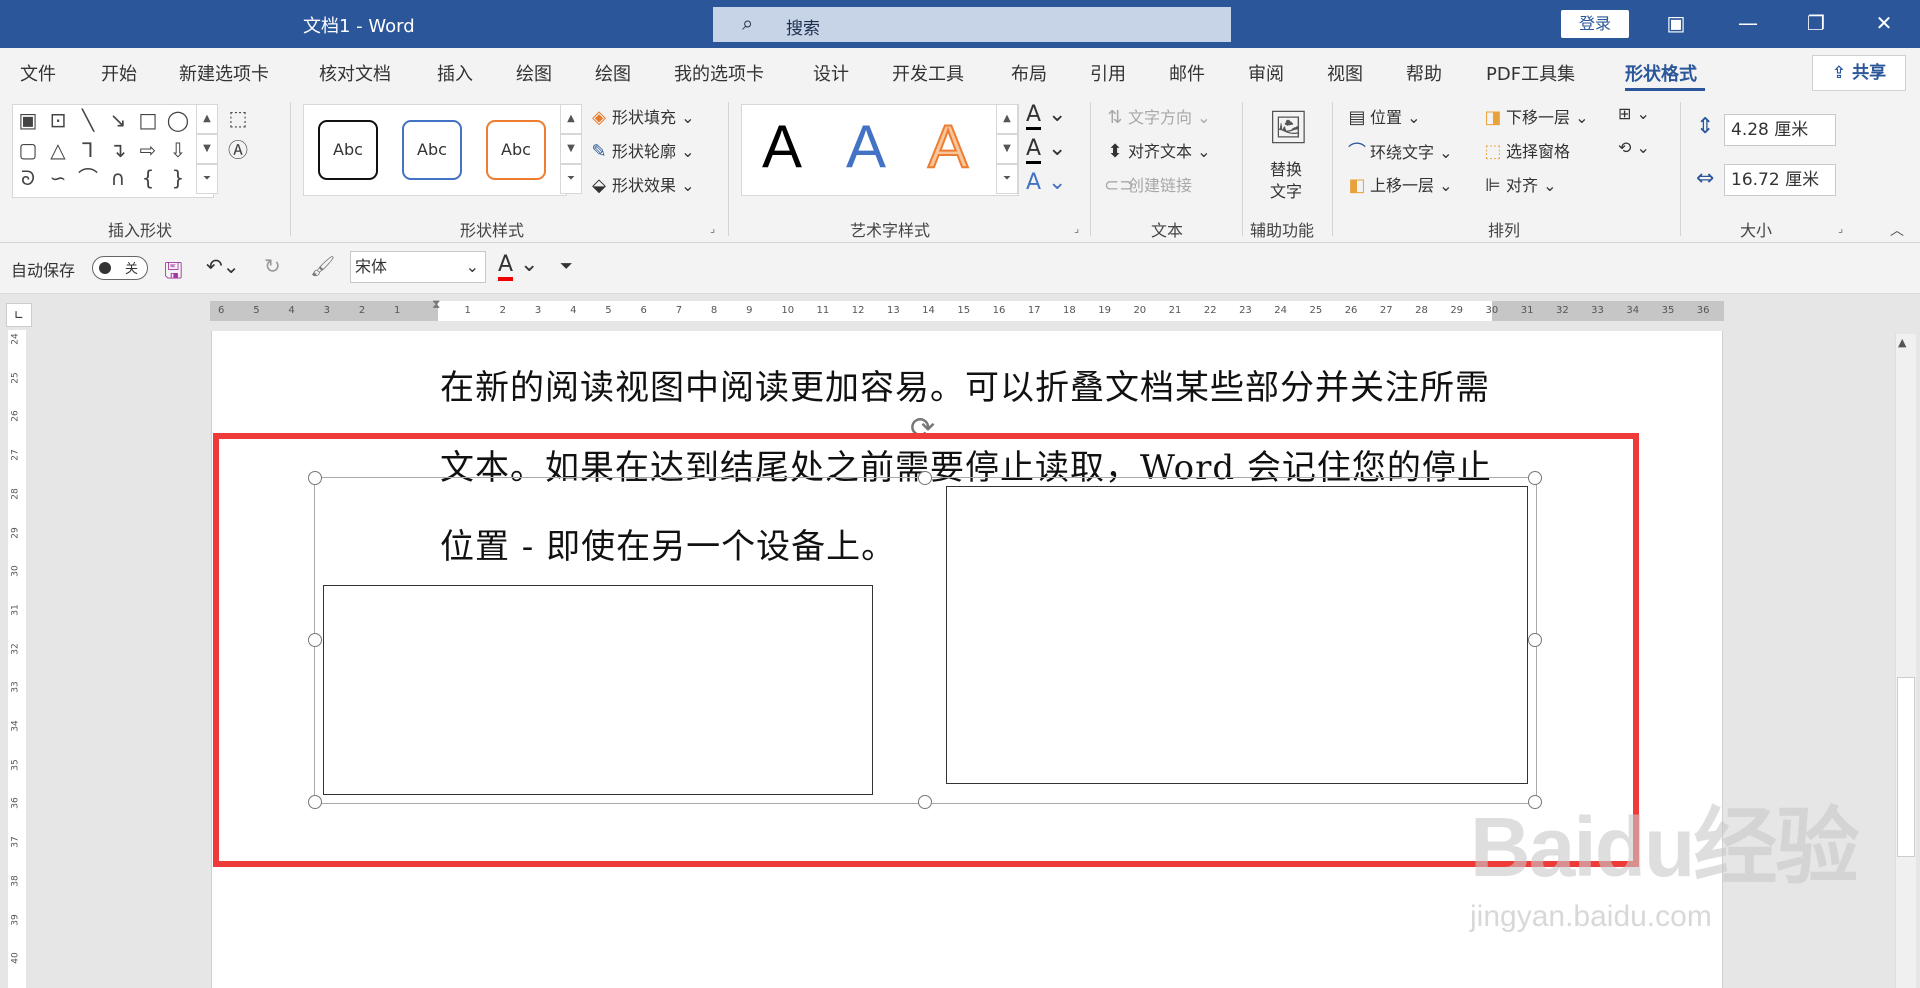  Describe the element at coordinates (613, 73) in the screenshot. I see `tab-draw-2: 绘图` at that location.